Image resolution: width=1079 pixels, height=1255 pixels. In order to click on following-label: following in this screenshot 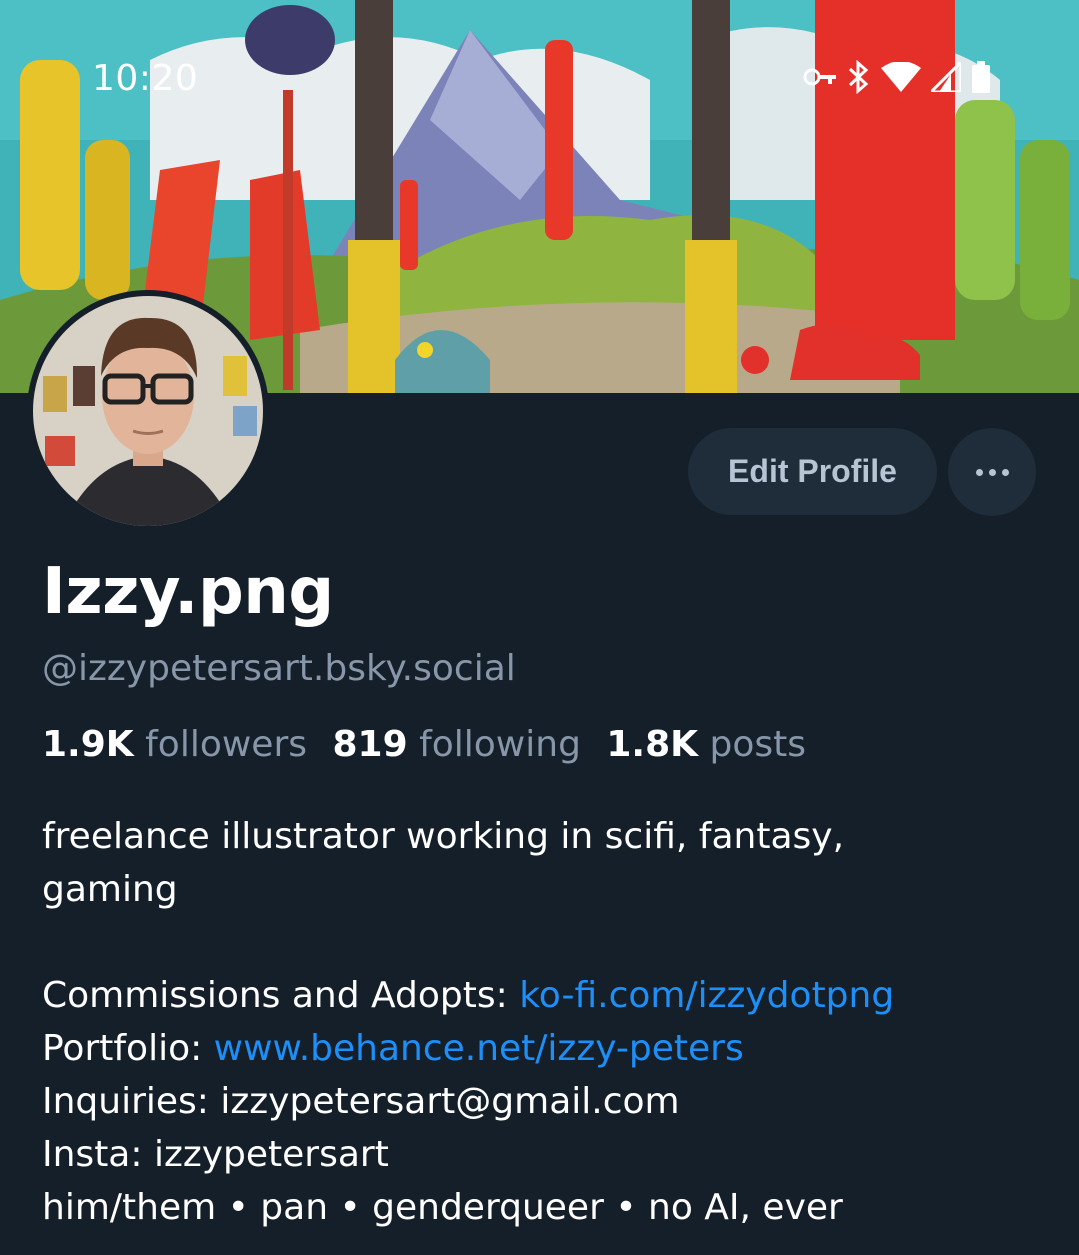, I will do `click(500, 744)`.